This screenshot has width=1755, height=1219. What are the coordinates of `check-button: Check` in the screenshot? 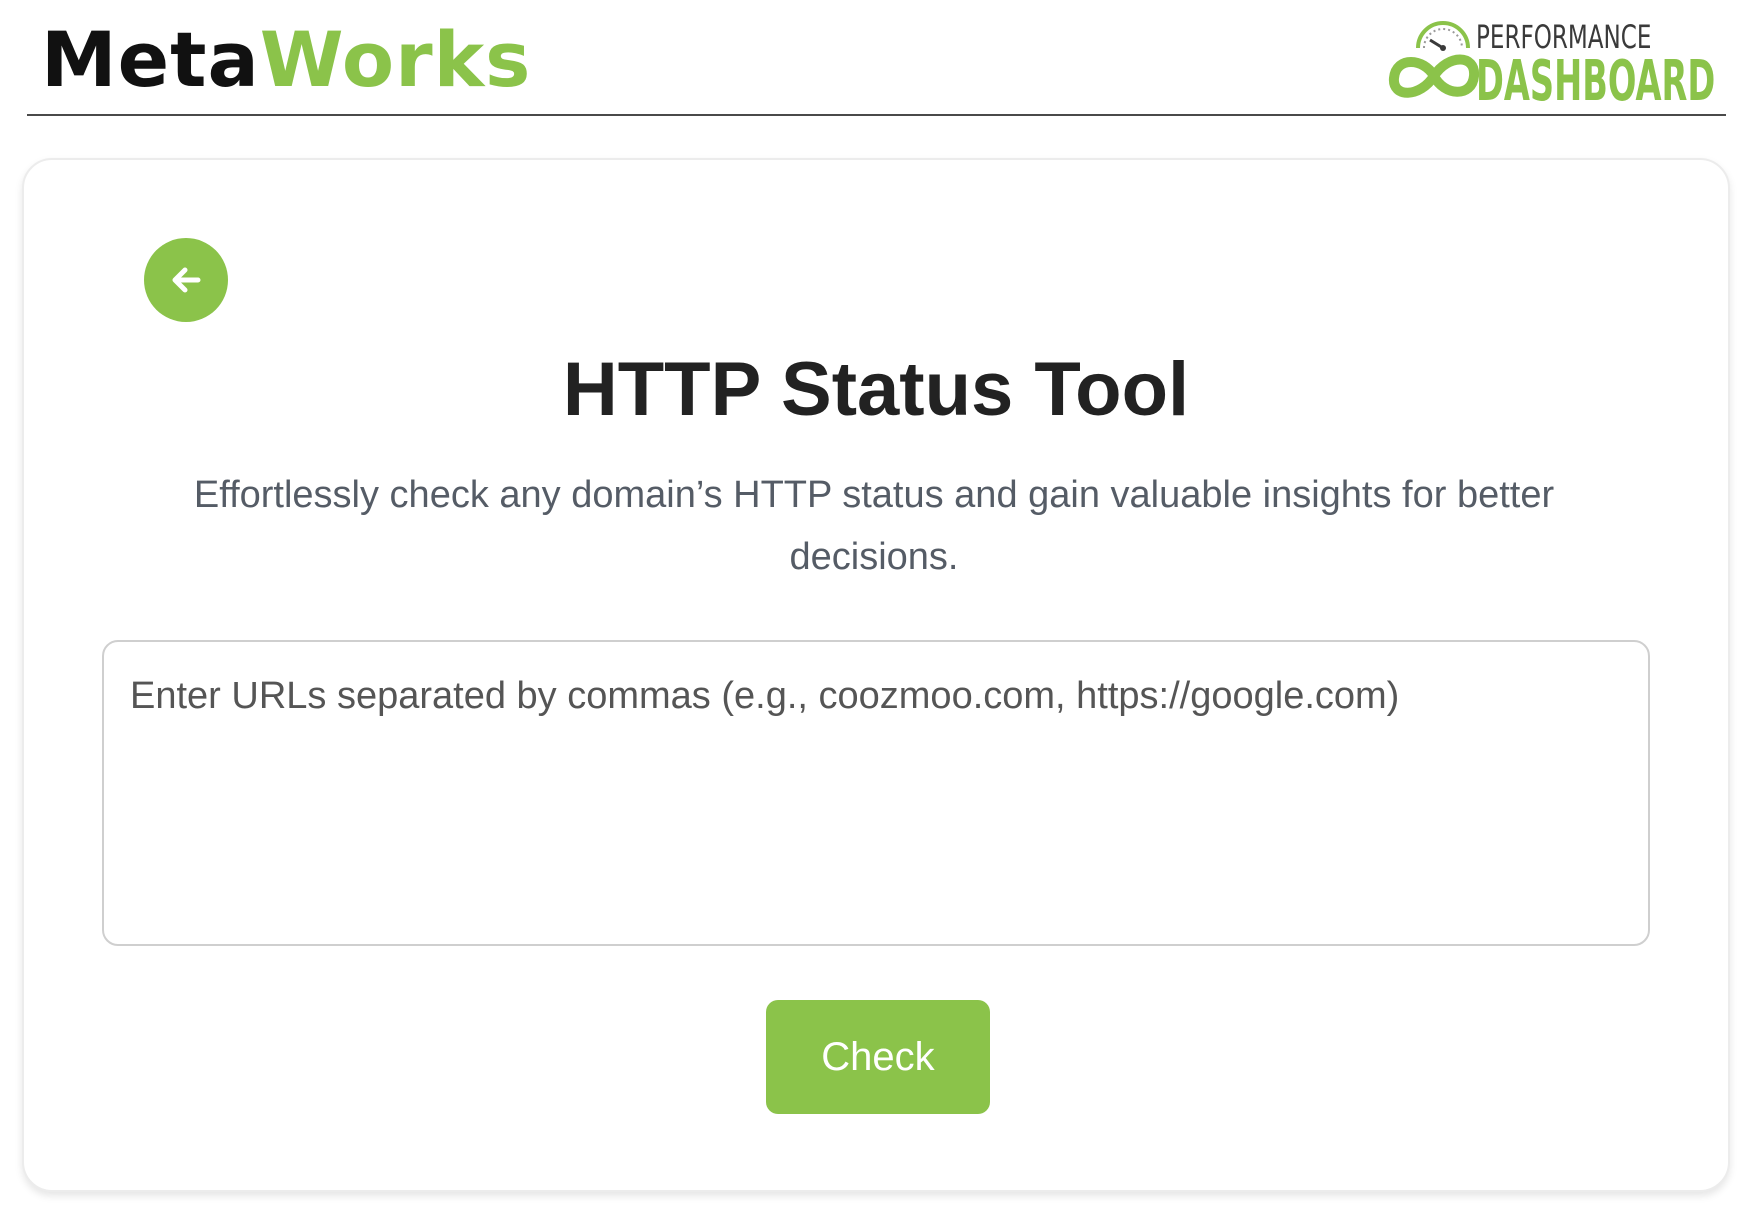 It's located at (878, 1057).